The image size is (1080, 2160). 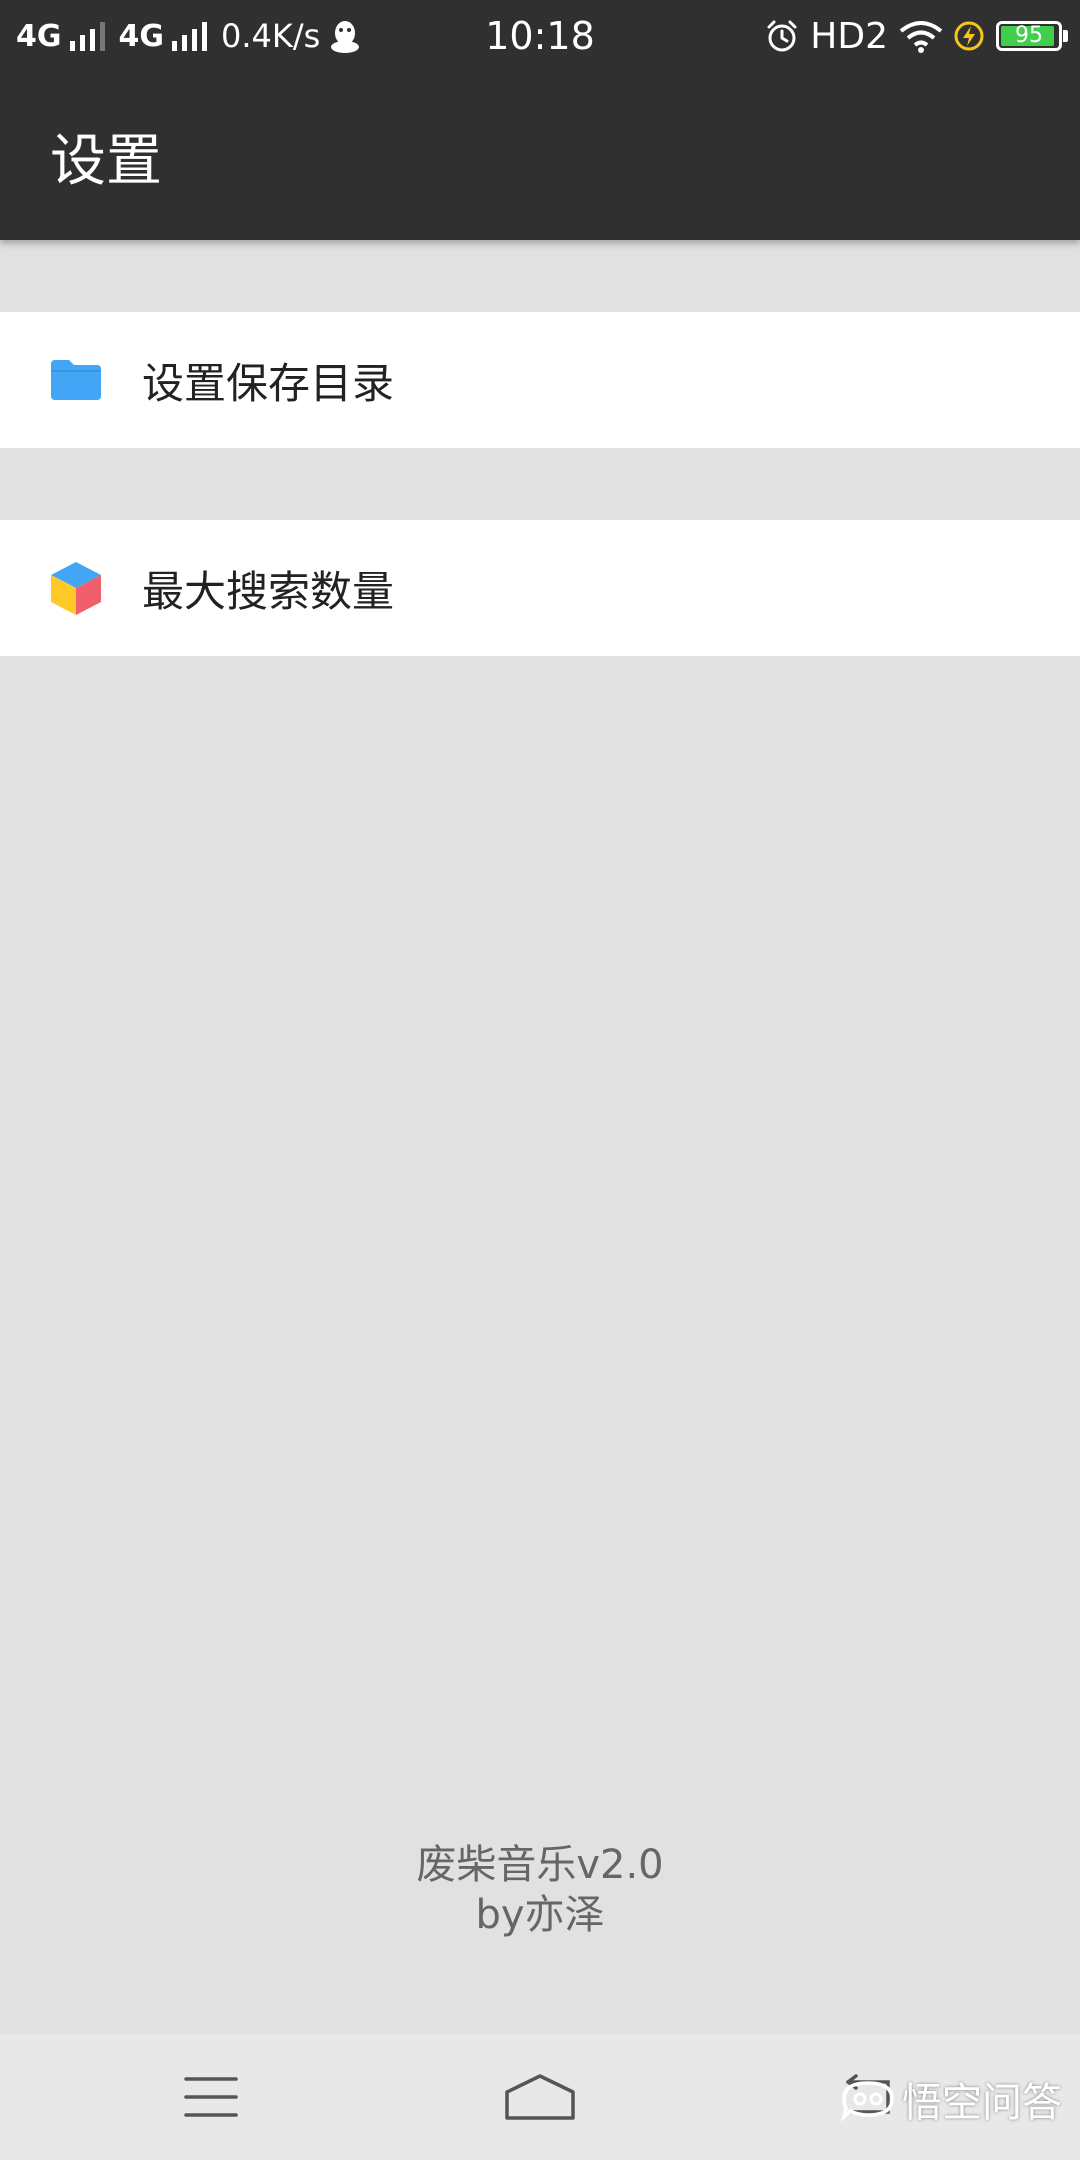 I want to click on folder-icon, so click(x=76, y=380).